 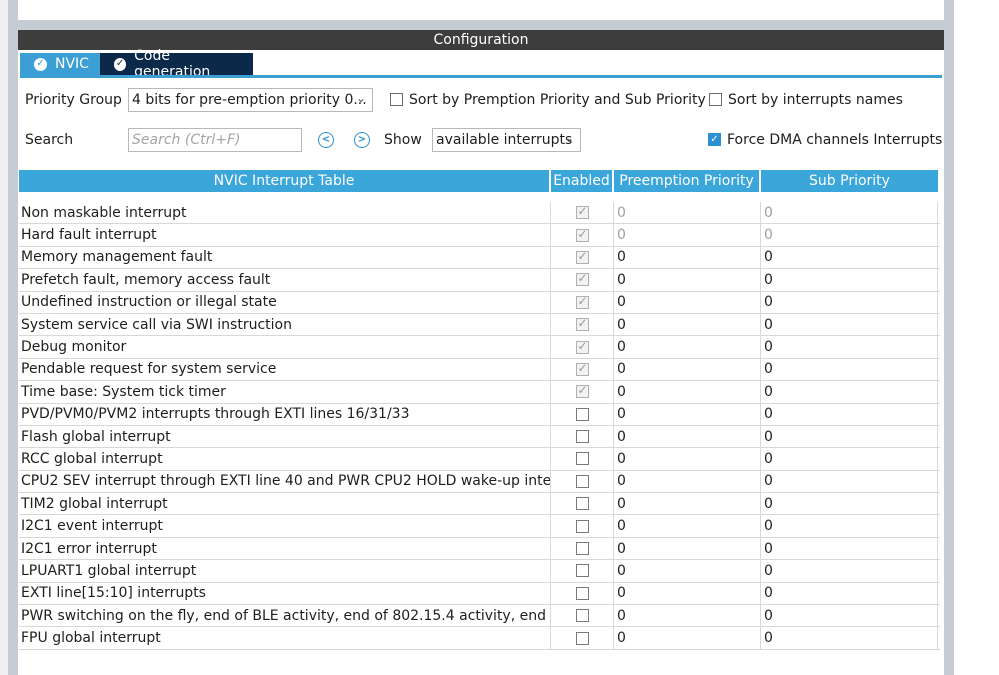 I want to click on sort-names-checkbox, so click(x=715, y=99).